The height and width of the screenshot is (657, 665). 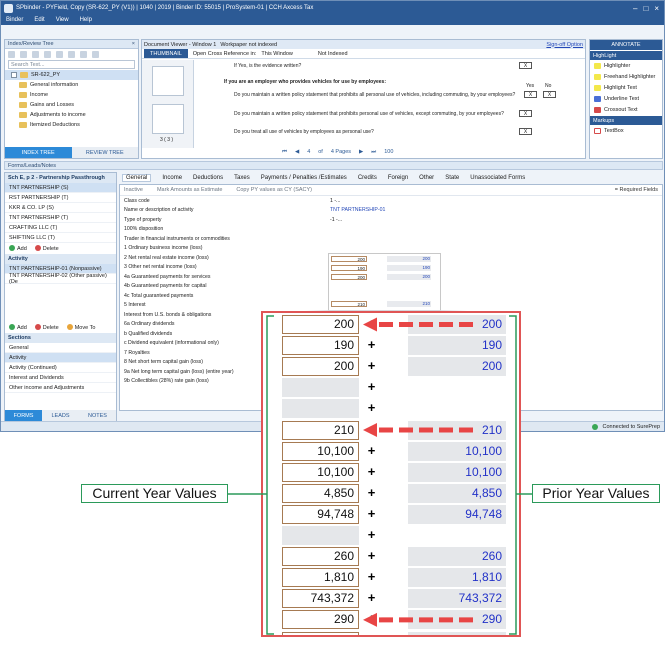 What do you see at coordinates (320, 578) in the screenshot?
I see `current-year-input: 1,810` at bounding box center [320, 578].